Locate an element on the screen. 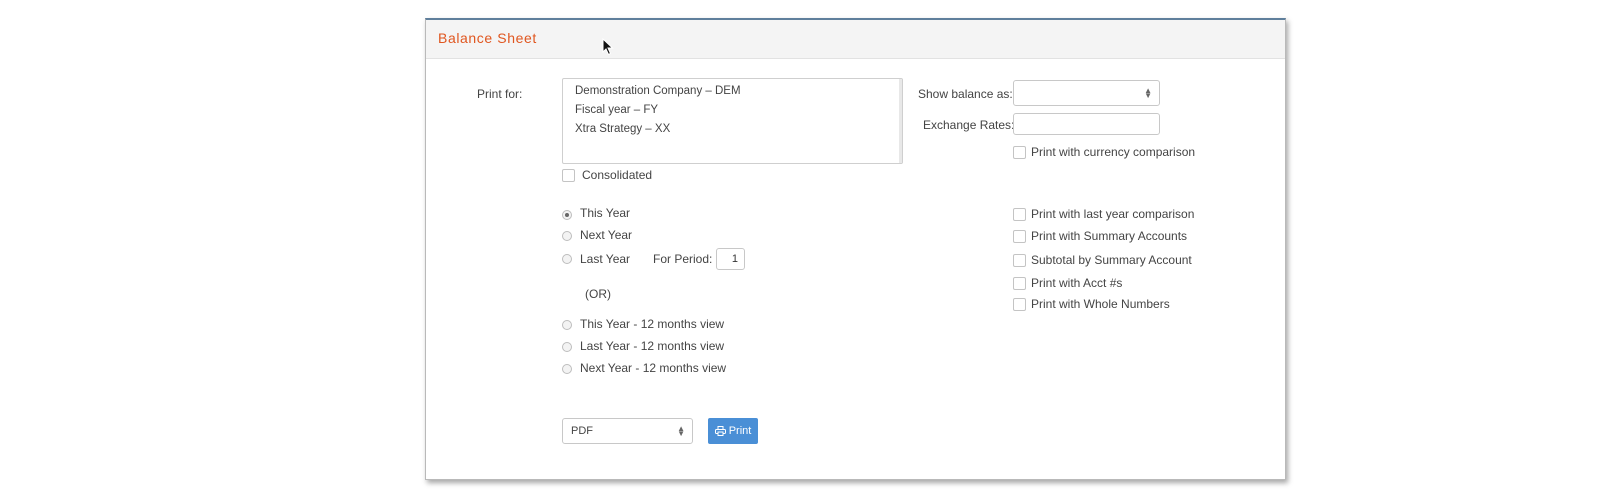  whole-numbers-label: Print with Whole Numbers is located at coordinates (1100, 304).